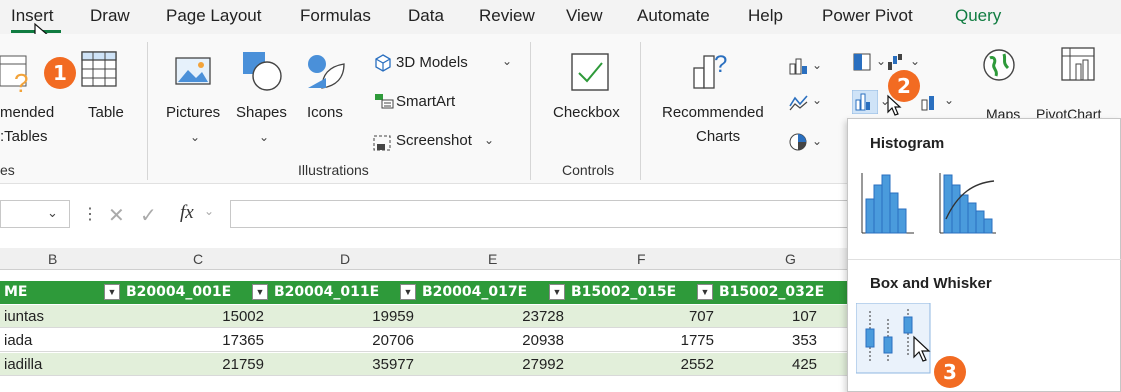 The height and width of the screenshot is (392, 1121). What do you see at coordinates (106, 112) in the screenshot?
I see `table-button-label: Table` at bounding box center [106, 112].